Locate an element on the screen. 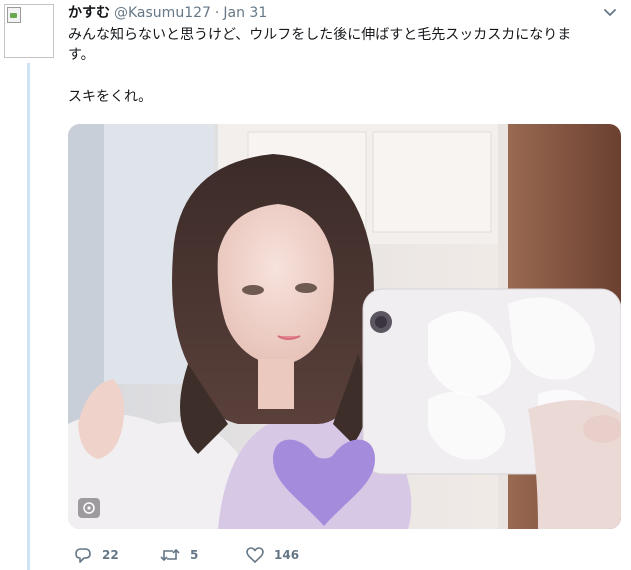  user-handle: @Kasumu127 is located at coordinates (162, 13).